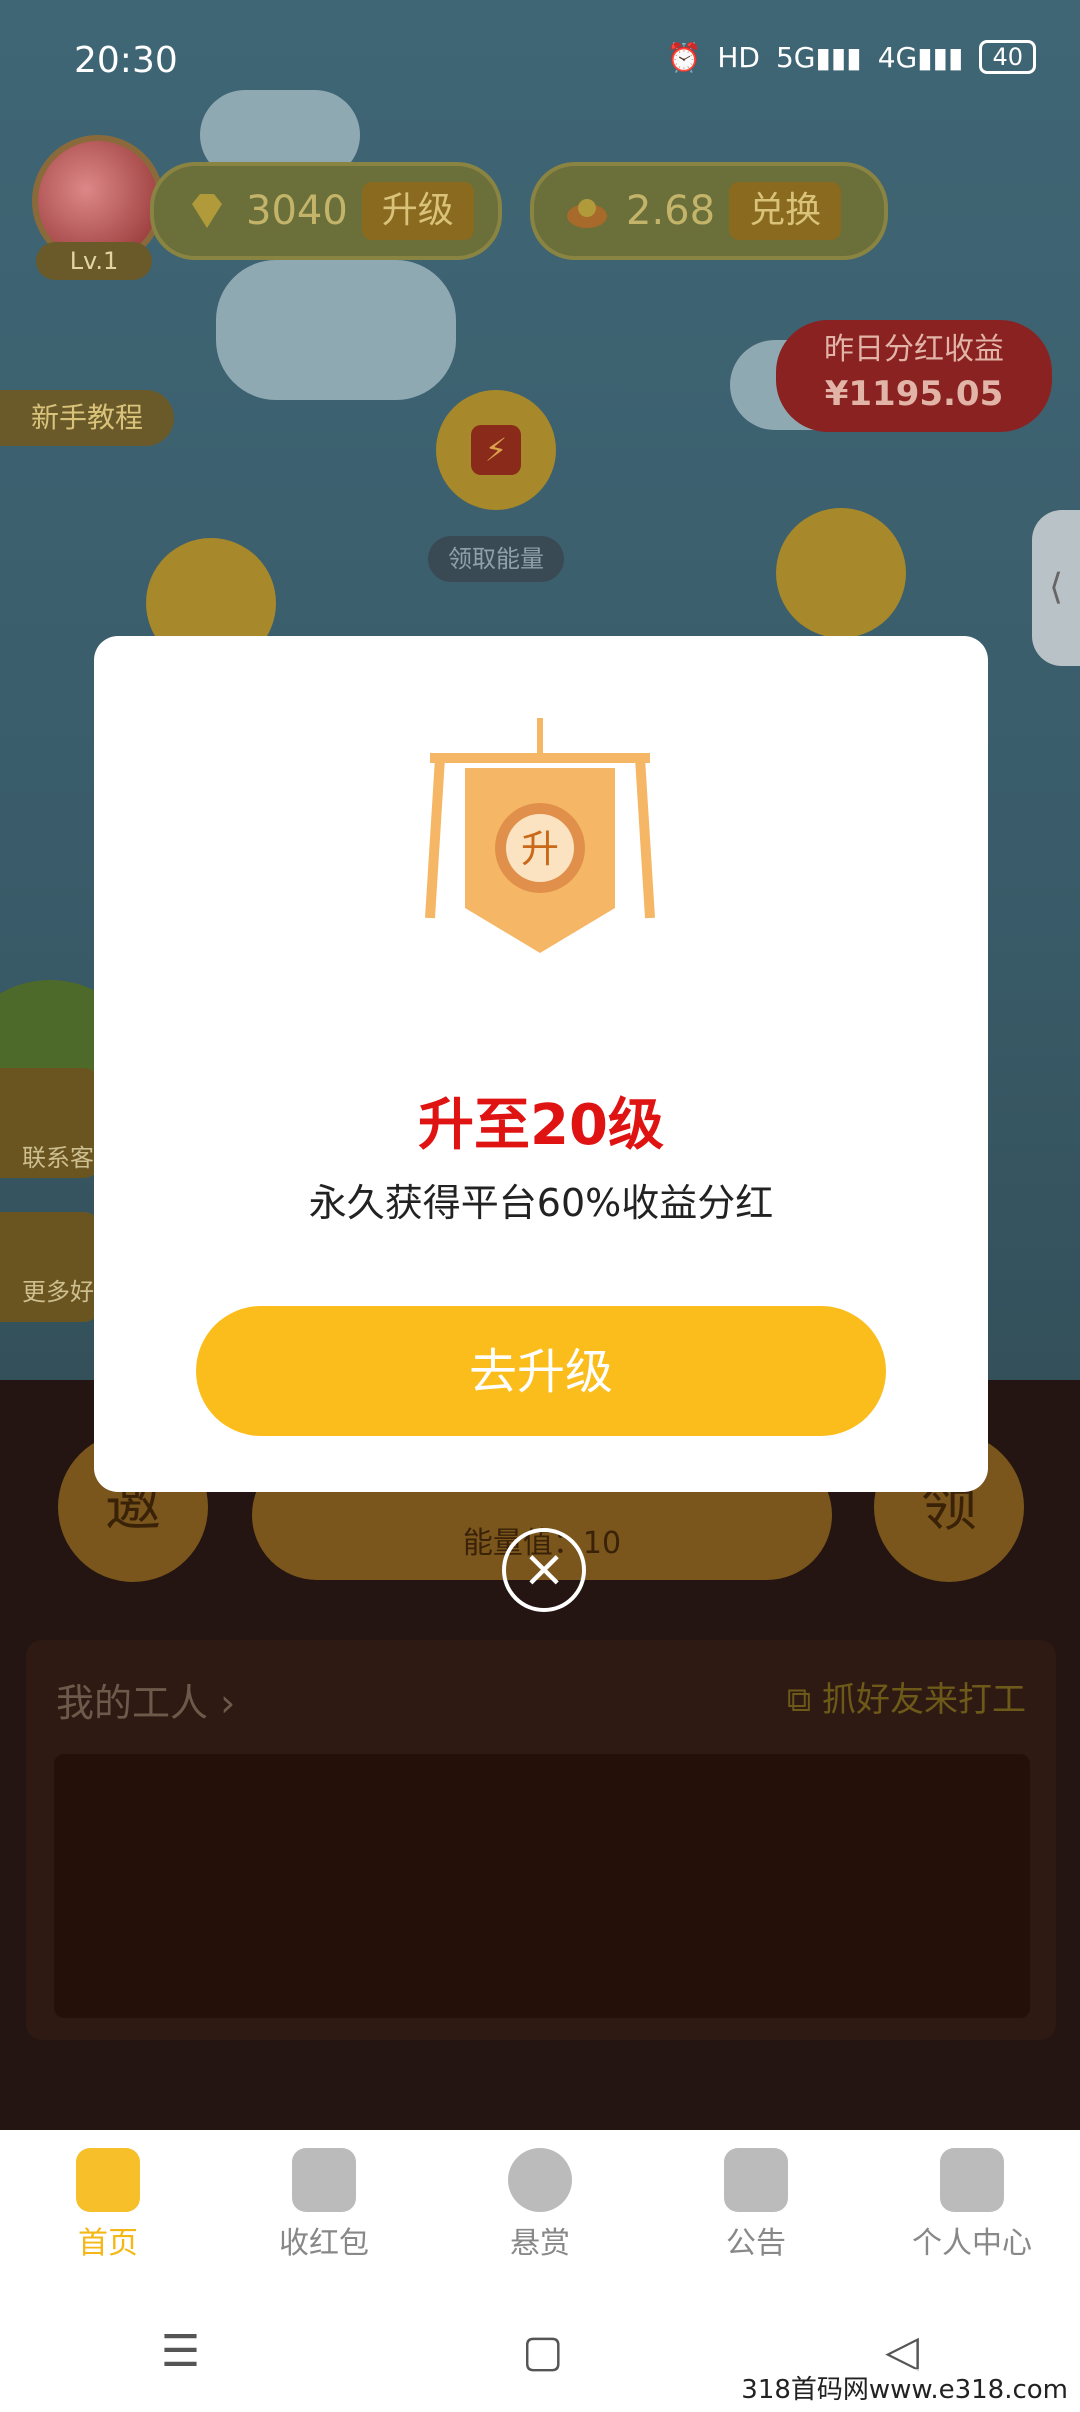 Image resolution: width=1080 pixels, height=2412 pixels. I want to click on notice-icon, so click(756, 2180).